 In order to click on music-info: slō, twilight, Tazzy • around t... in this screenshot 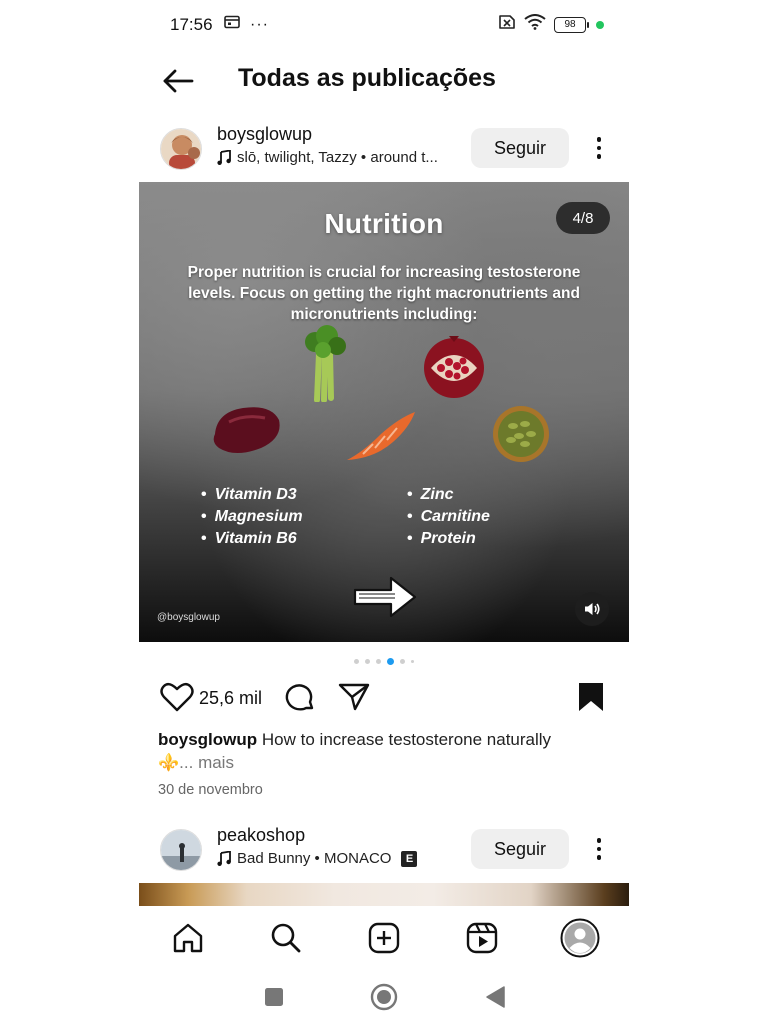, I will do `click(327, 157)`.